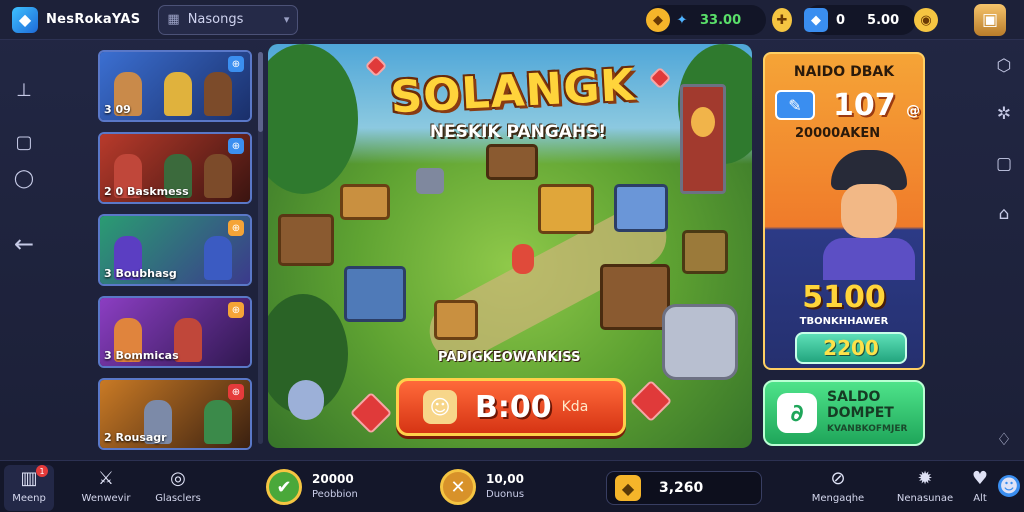  What do you see at coordinates (980, 478) in the screenshot?
I see `heart-icon: ♥` at bounding box center [980, 478].